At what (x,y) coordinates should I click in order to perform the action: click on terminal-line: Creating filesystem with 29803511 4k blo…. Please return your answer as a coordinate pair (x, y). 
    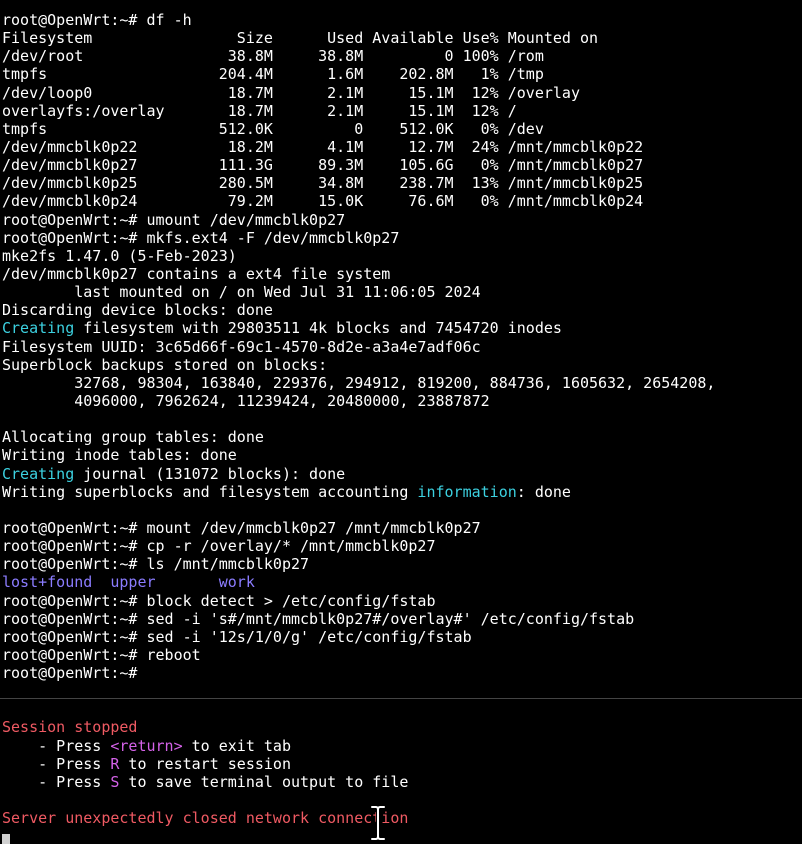
    Looking at the image, I should click on (401, 328).